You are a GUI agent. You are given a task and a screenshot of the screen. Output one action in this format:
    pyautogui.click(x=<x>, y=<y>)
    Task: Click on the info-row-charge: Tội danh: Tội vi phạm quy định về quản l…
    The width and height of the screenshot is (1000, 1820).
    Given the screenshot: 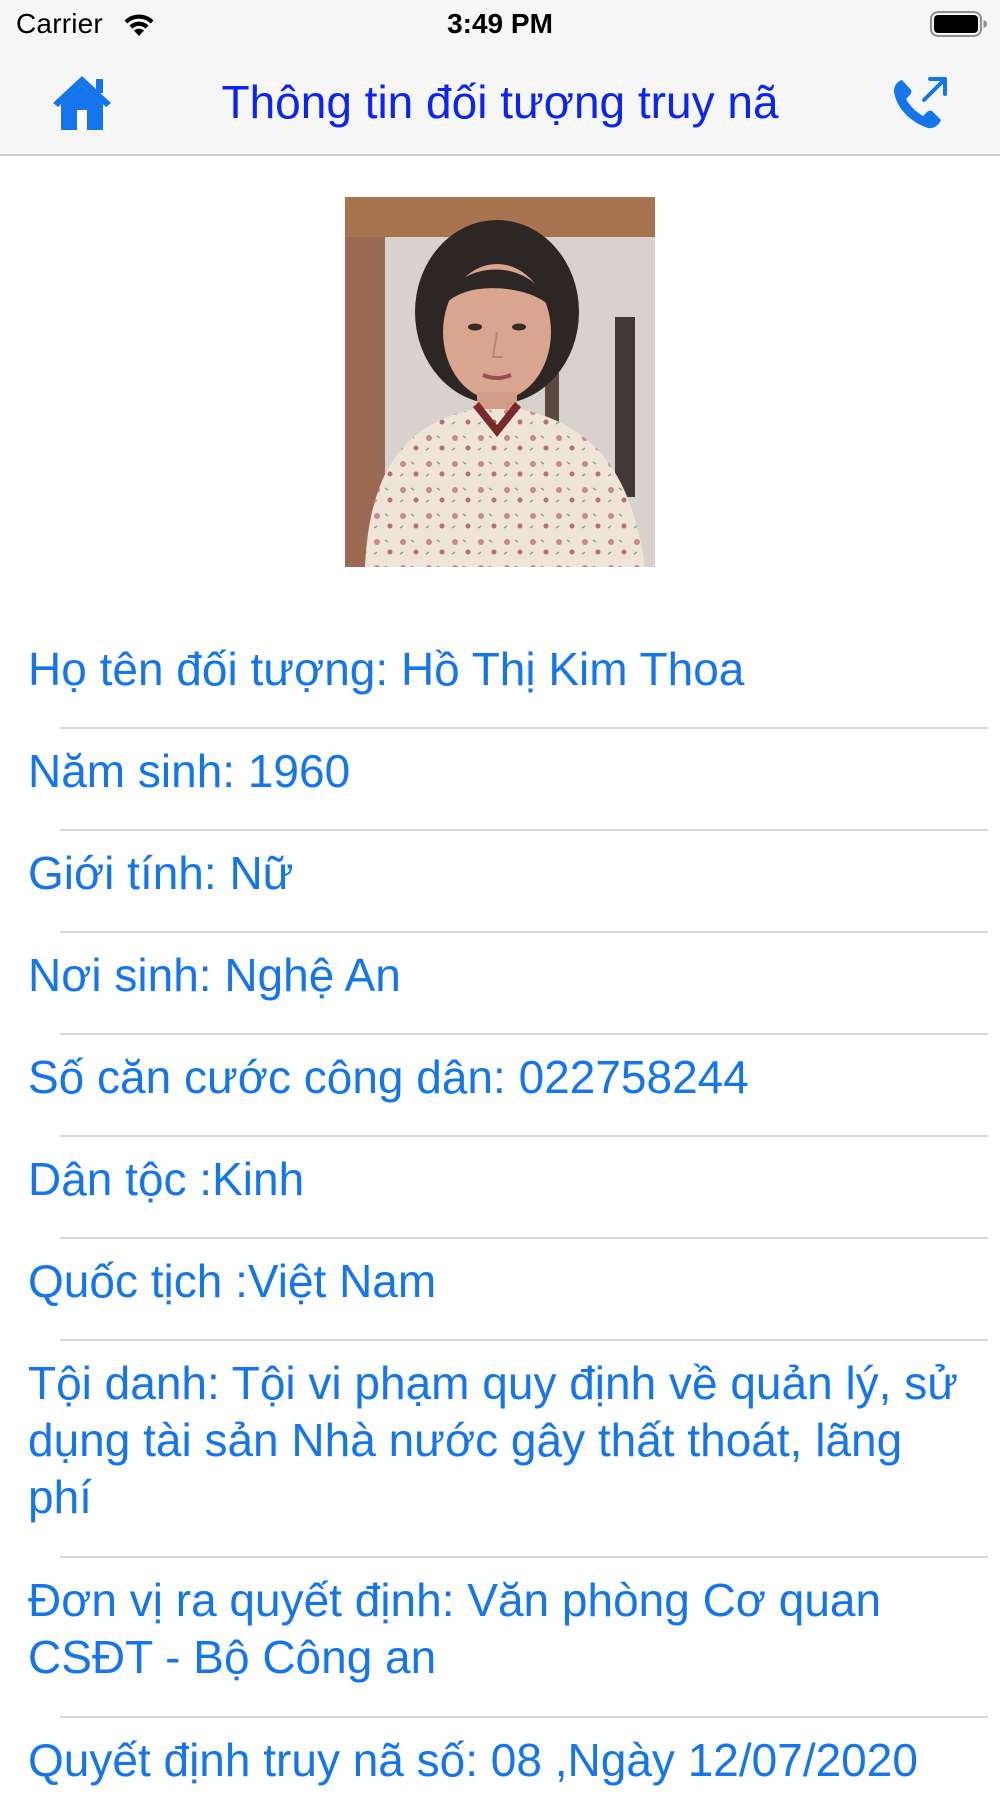 What is the action you would take?
    pyautogui.click(x=500, y=1449)
    